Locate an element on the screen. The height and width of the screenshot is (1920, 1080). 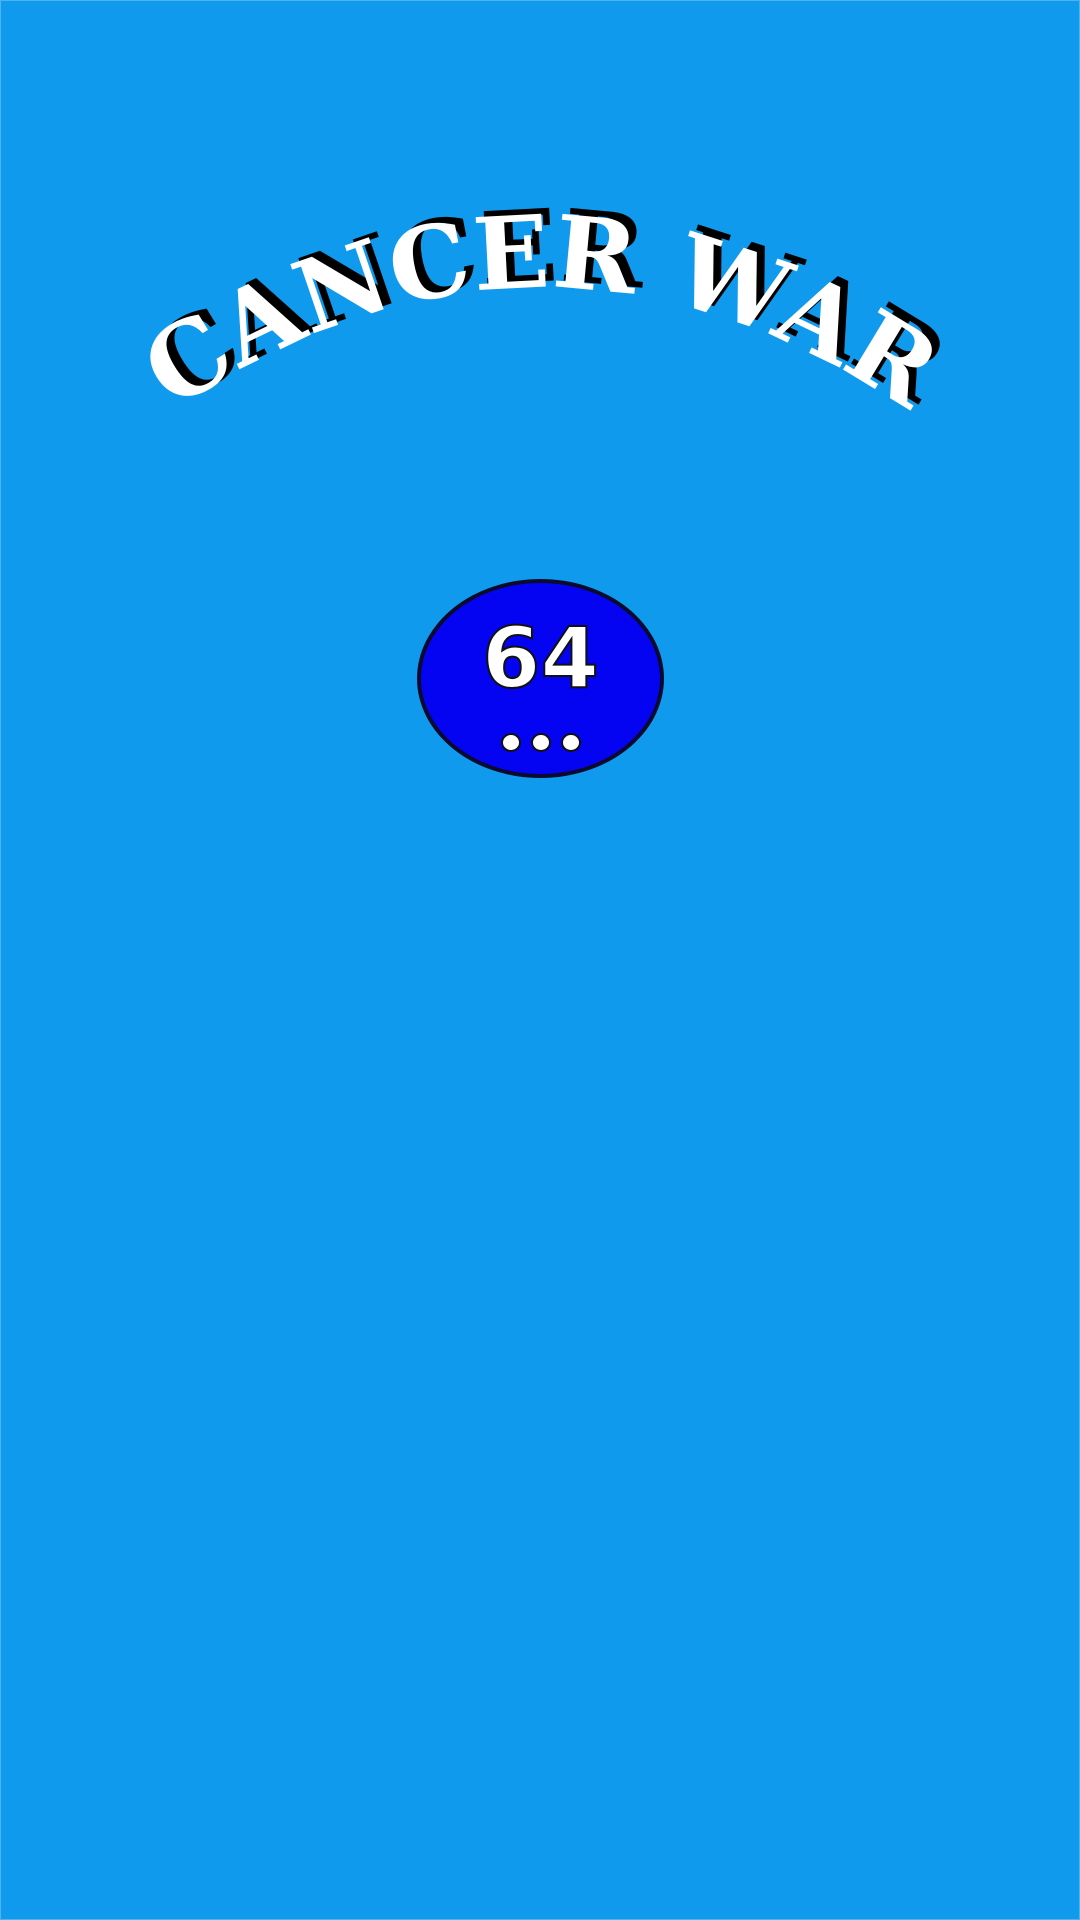
game-title-arc: CANCER WAR CANCER WAR is located at coordinates (545, 308).